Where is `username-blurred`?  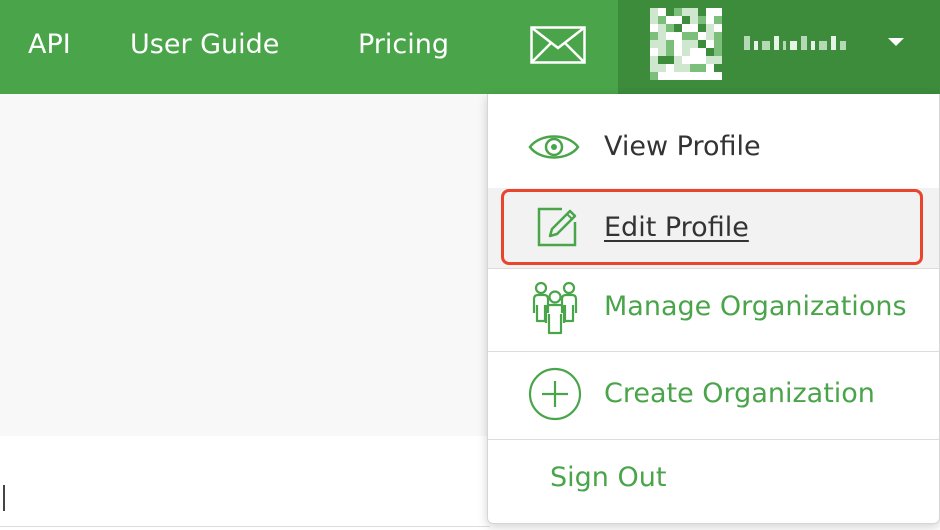 username-blurred is located at coordinates (803, 43).